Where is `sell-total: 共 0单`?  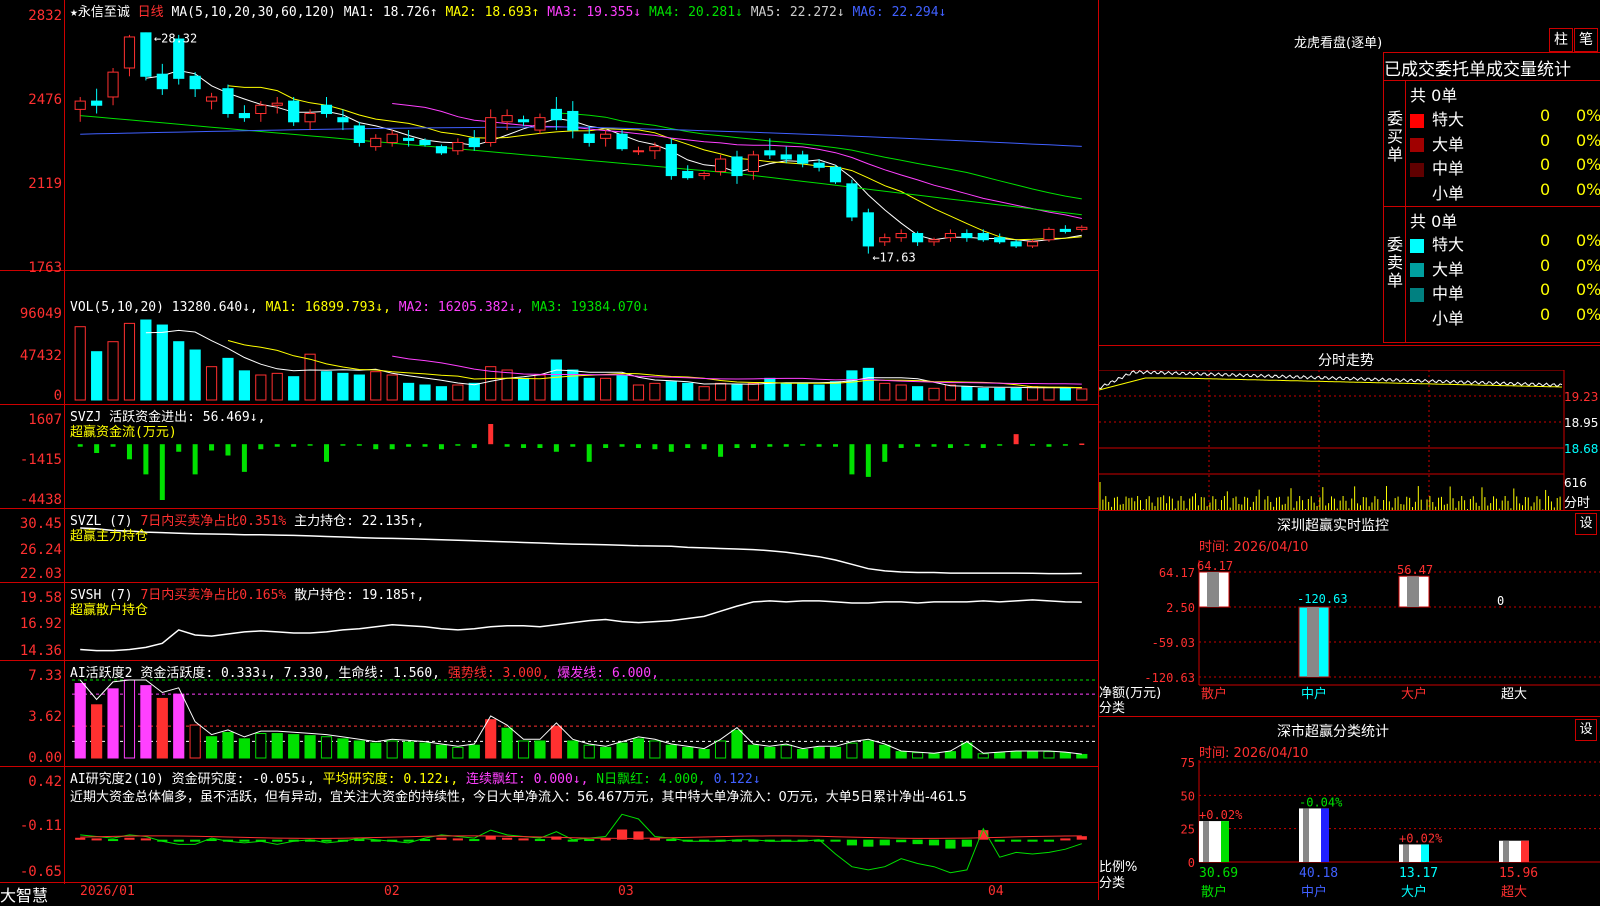
sell-total: 共 0单 is located at coordinates (1434, 221).